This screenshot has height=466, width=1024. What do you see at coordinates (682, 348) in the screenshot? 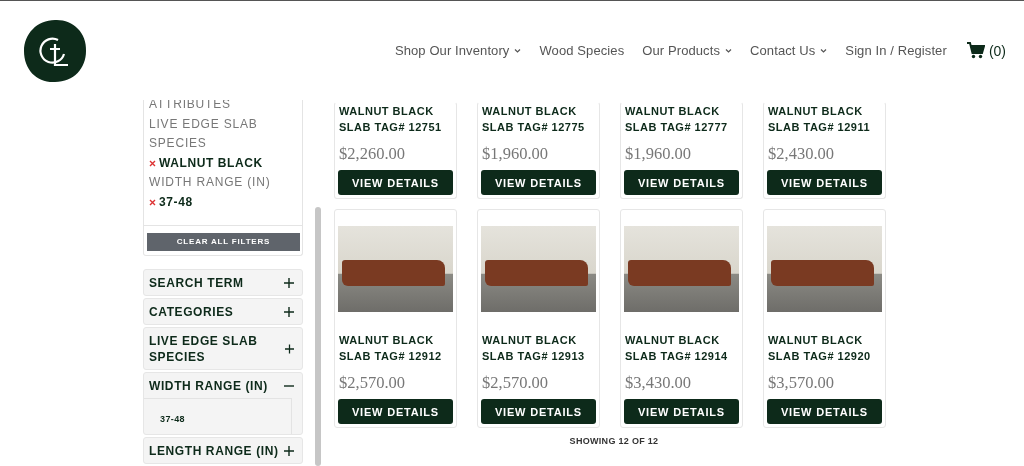
I see `product-title: WALNUT BLACK SLAB TAG# 12914` at bounding box center [682, 348].